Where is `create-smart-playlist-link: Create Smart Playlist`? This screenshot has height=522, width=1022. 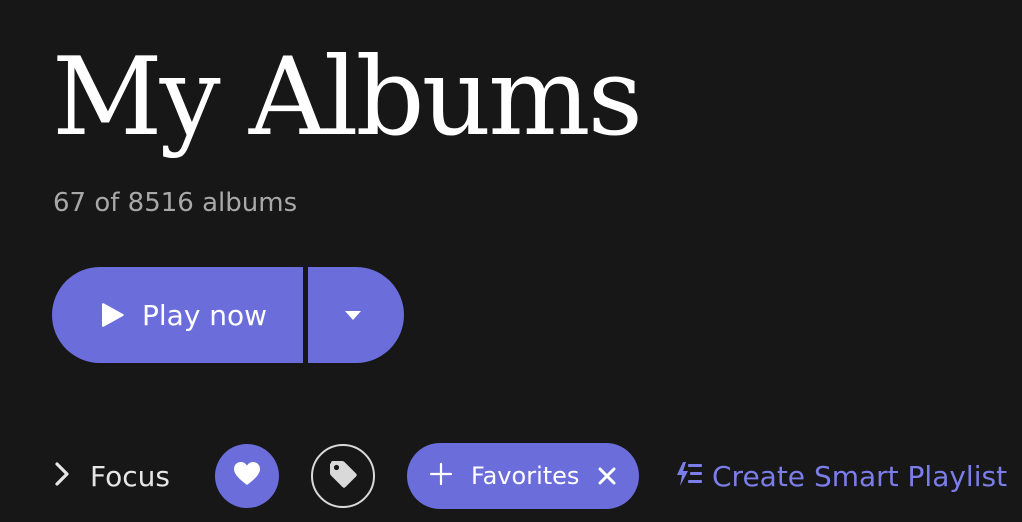
create-smart-playlist-link: Create Smart Playlist is located at coordinates (840, 476).